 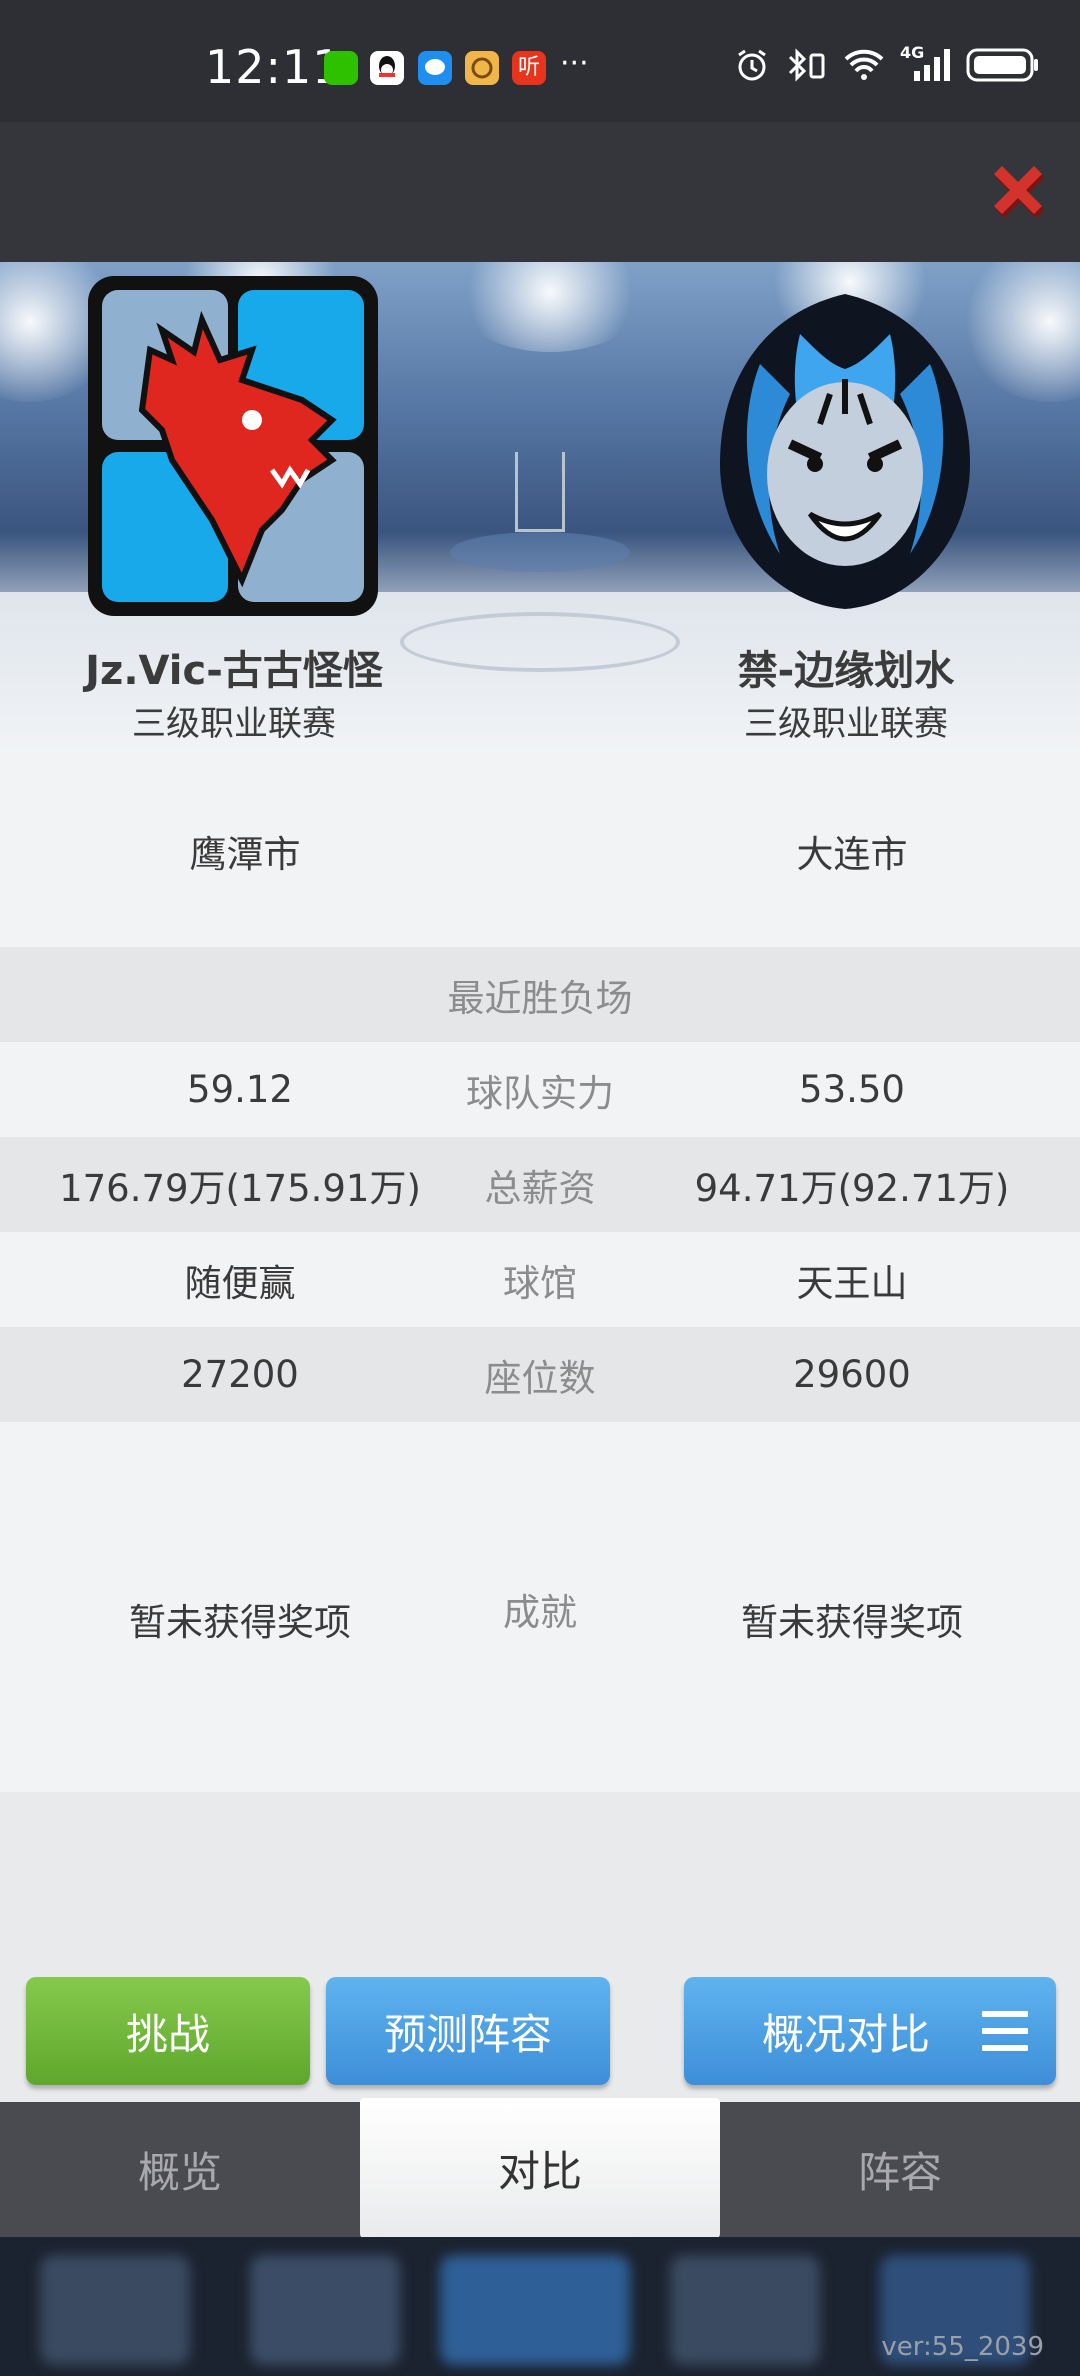 What do you see at coordinates (574, 63) in the screenshot?
I see `more-icon: ···` at bounding box center [574, 63].